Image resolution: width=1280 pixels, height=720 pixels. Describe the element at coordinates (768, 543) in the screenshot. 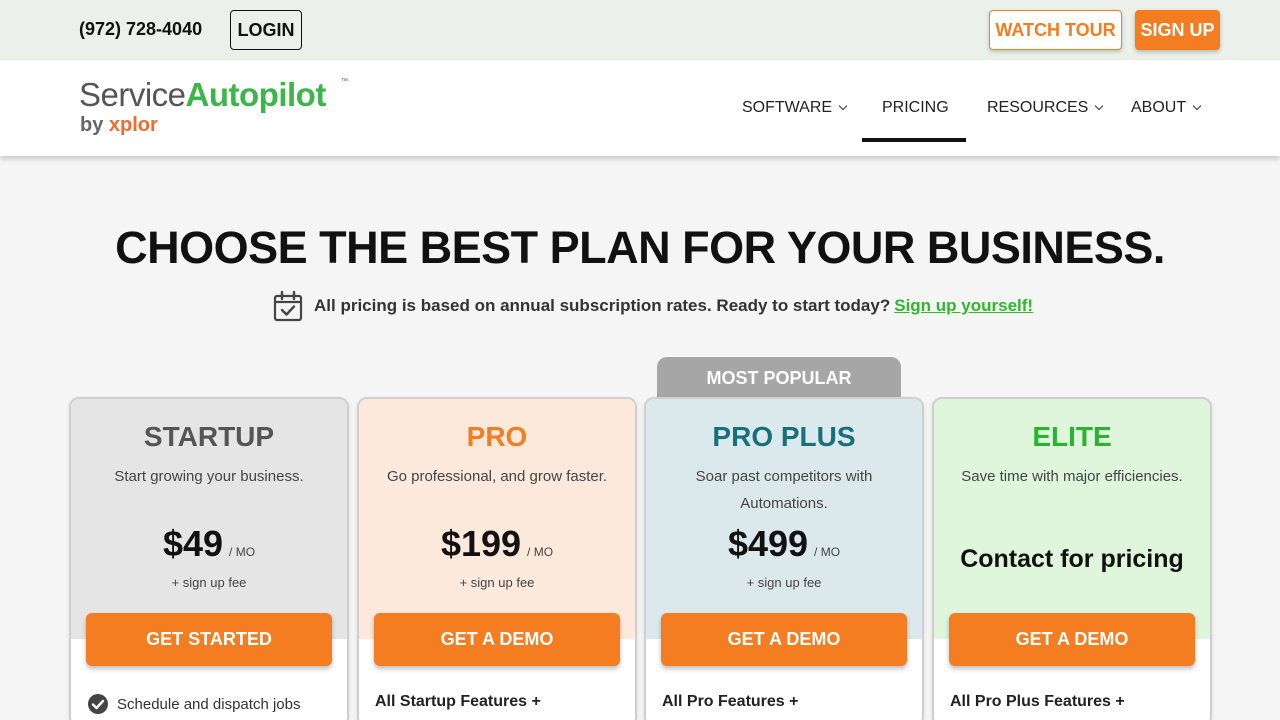

I see `plan-price: $499` at that location.